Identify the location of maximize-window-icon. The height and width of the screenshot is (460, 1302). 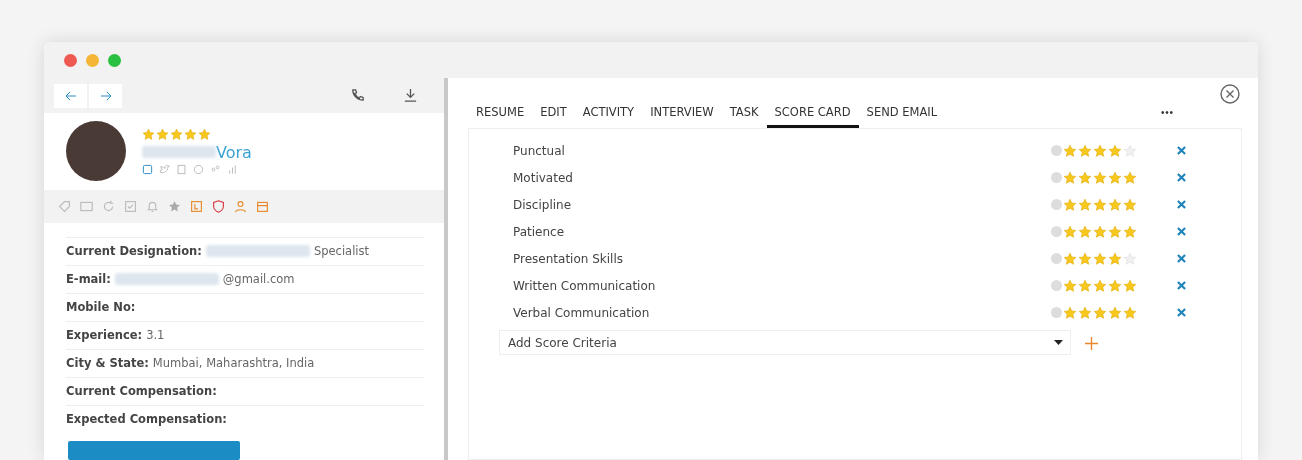
(114, 60).